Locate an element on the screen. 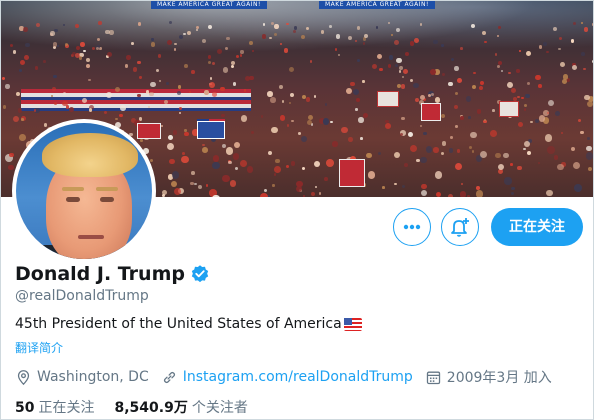  profile-handle: @realDonaldTrump is located at coordinates (82, 296).